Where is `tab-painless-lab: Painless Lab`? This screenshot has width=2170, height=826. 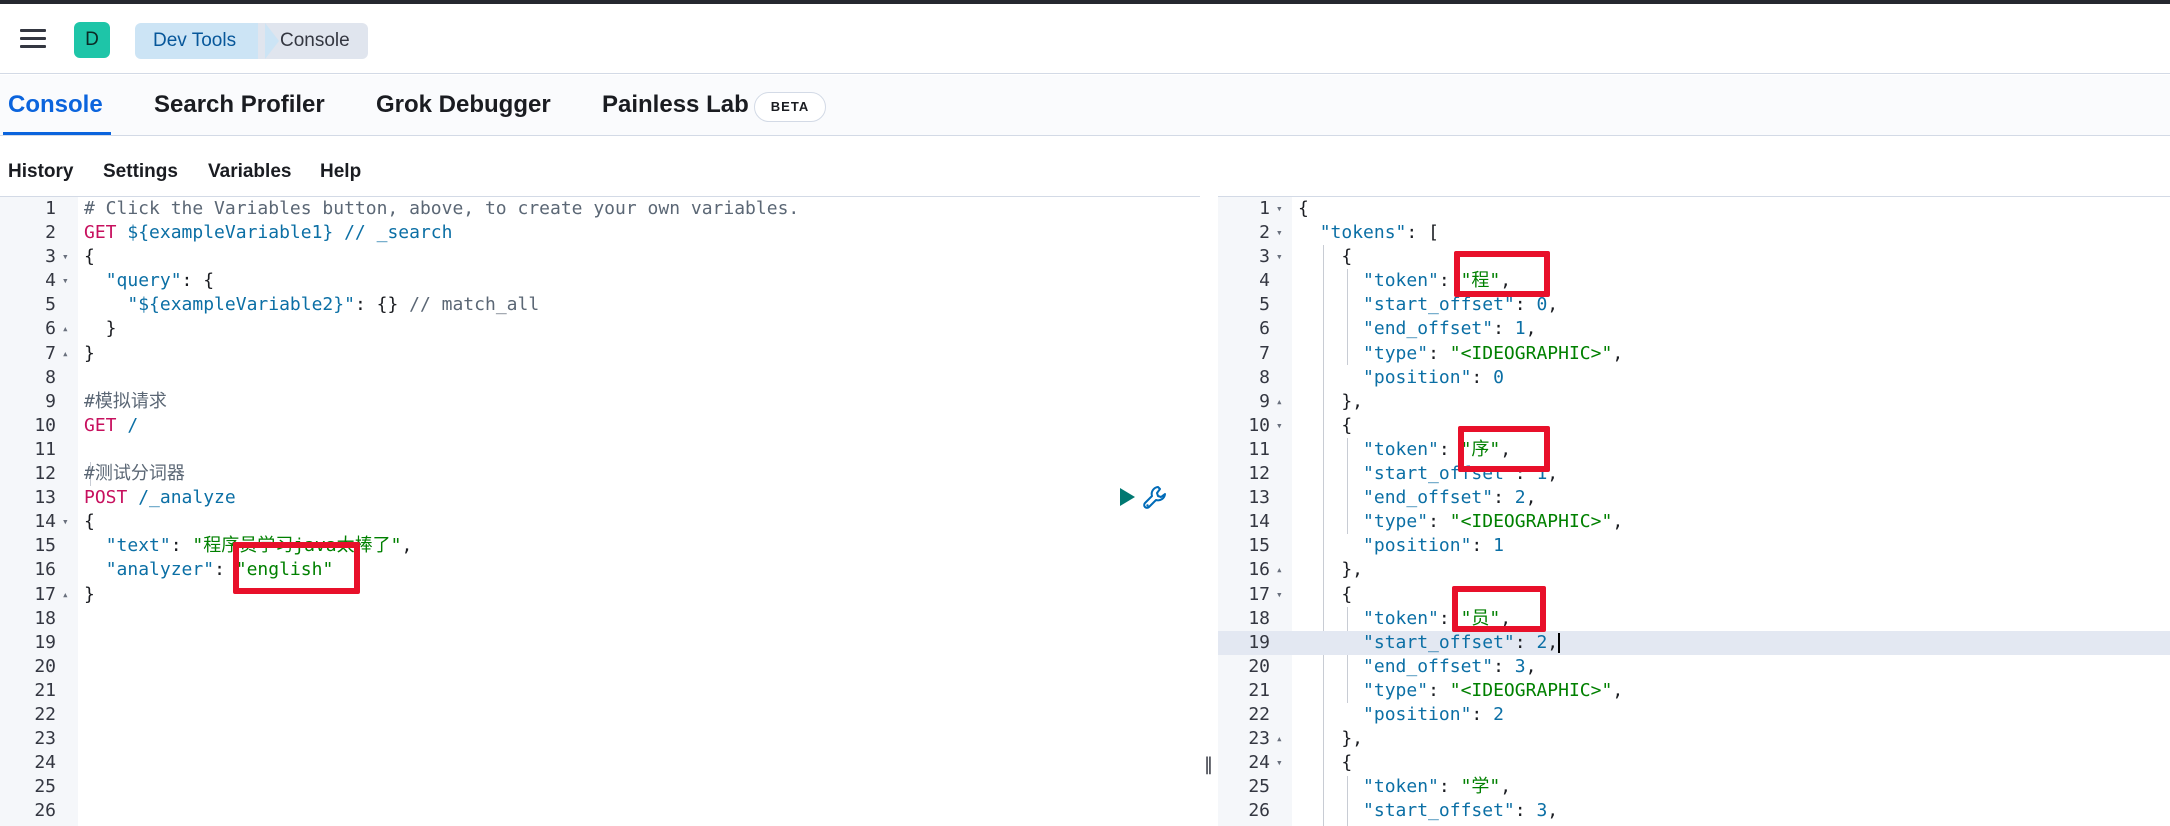
tab-painless-lab: Painless Lab is located at coordinates (675, 105).